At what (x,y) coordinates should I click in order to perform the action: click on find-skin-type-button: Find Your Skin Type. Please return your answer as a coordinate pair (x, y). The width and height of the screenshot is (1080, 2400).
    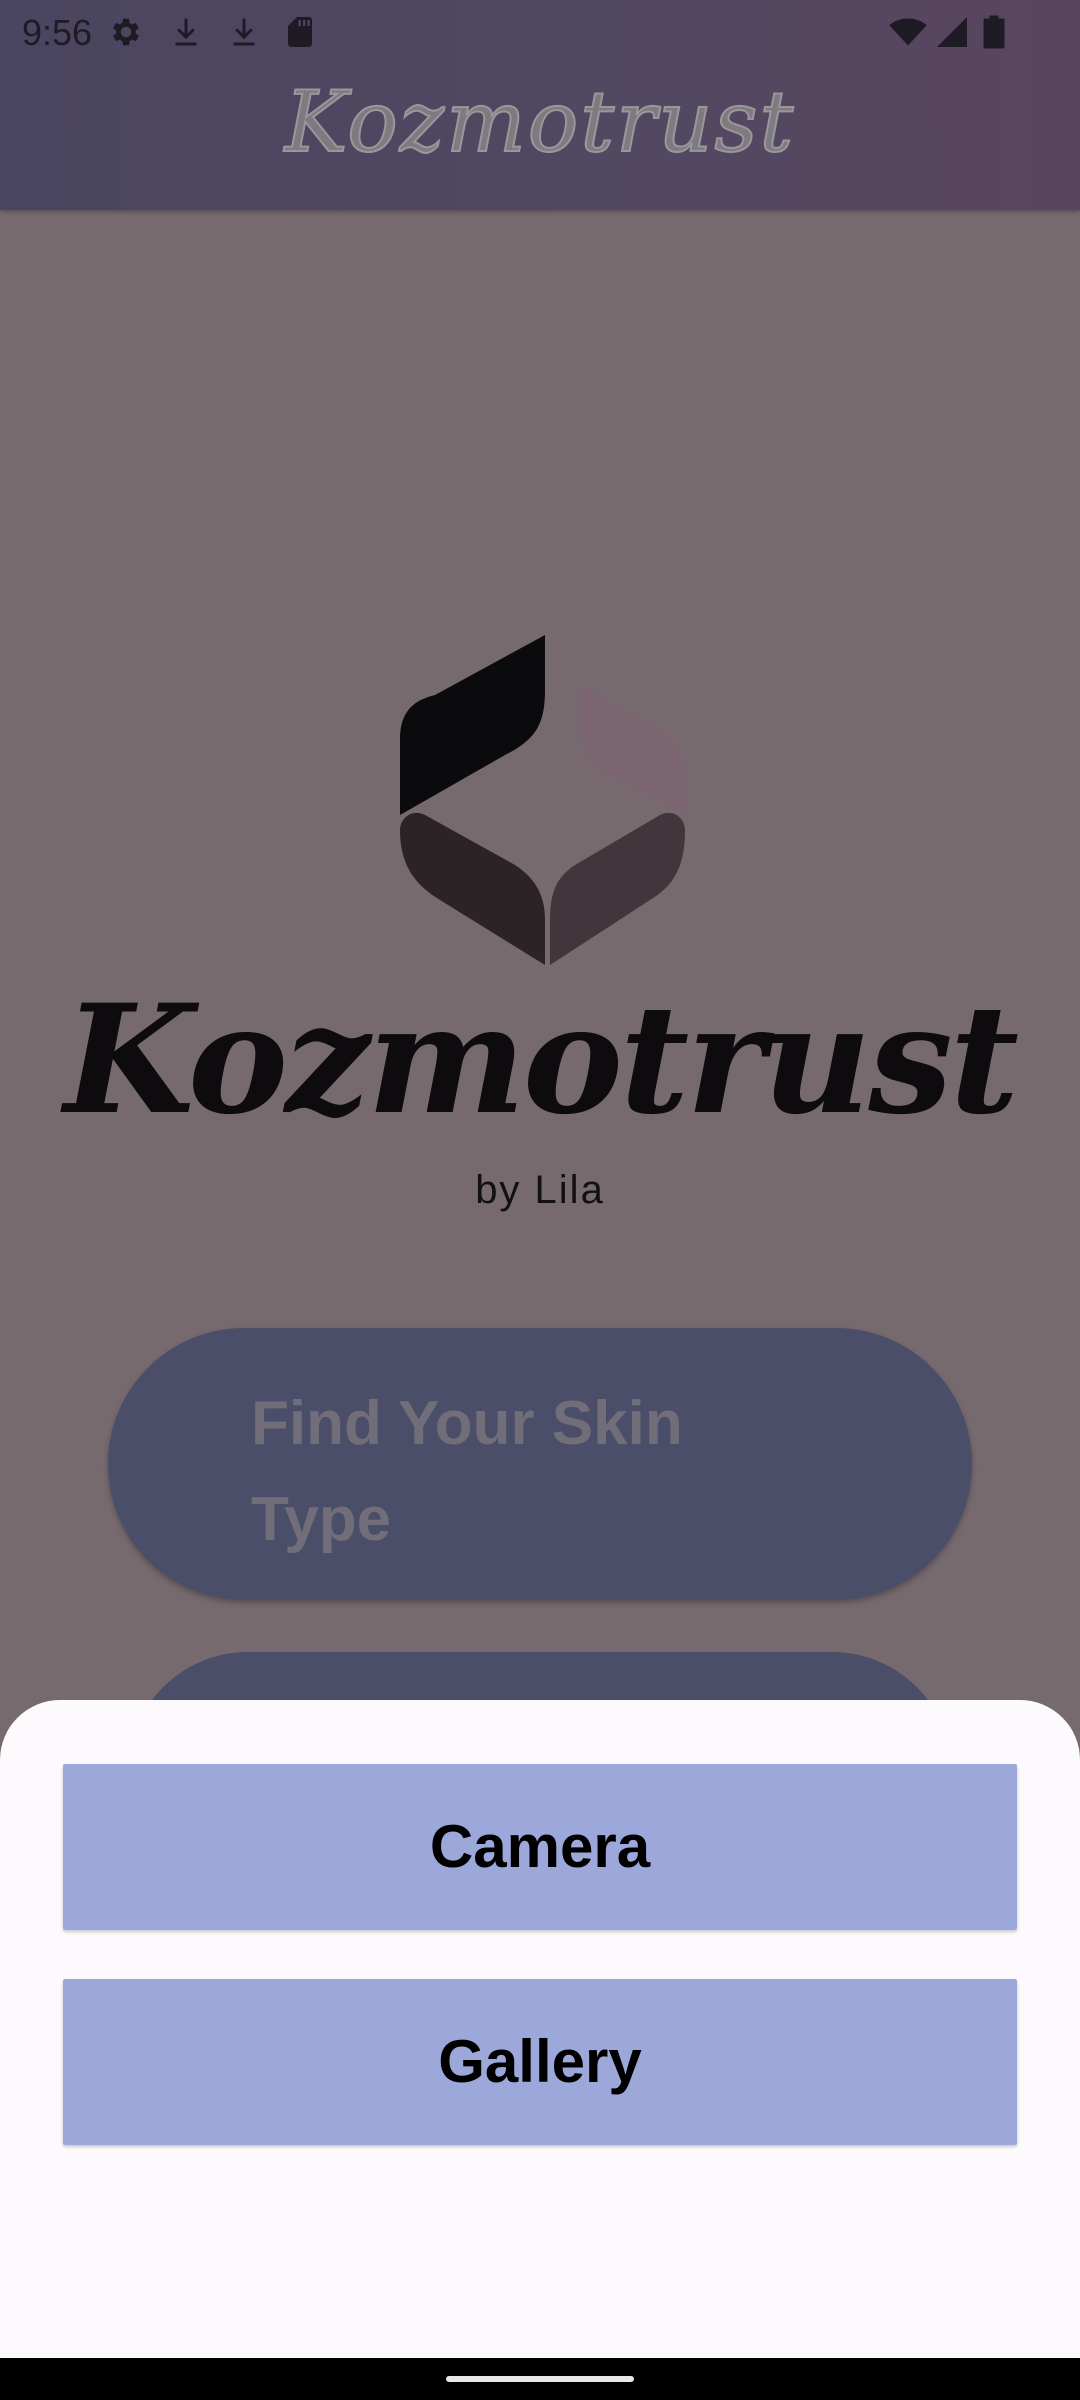
    Looking at the image, I should click on (540, 1464).